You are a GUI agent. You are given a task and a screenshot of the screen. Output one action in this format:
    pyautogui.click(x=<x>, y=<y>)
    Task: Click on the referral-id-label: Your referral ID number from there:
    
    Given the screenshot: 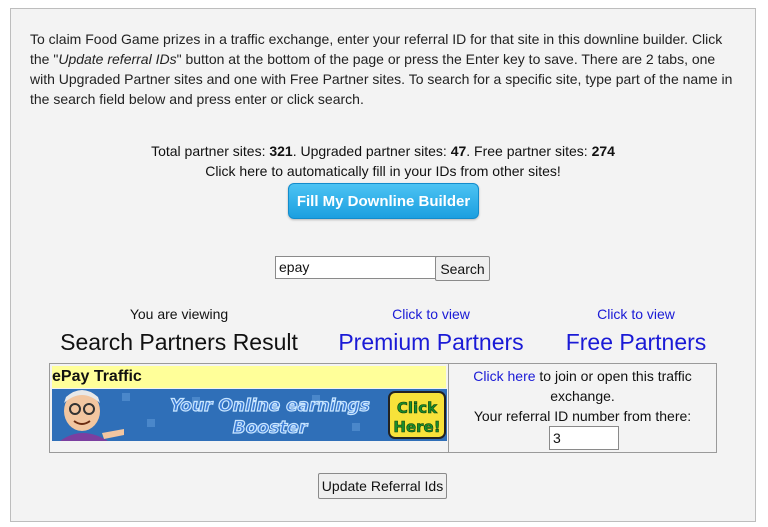 What is the action you would take?
    pyautogui.click(x=582, y=416)
    